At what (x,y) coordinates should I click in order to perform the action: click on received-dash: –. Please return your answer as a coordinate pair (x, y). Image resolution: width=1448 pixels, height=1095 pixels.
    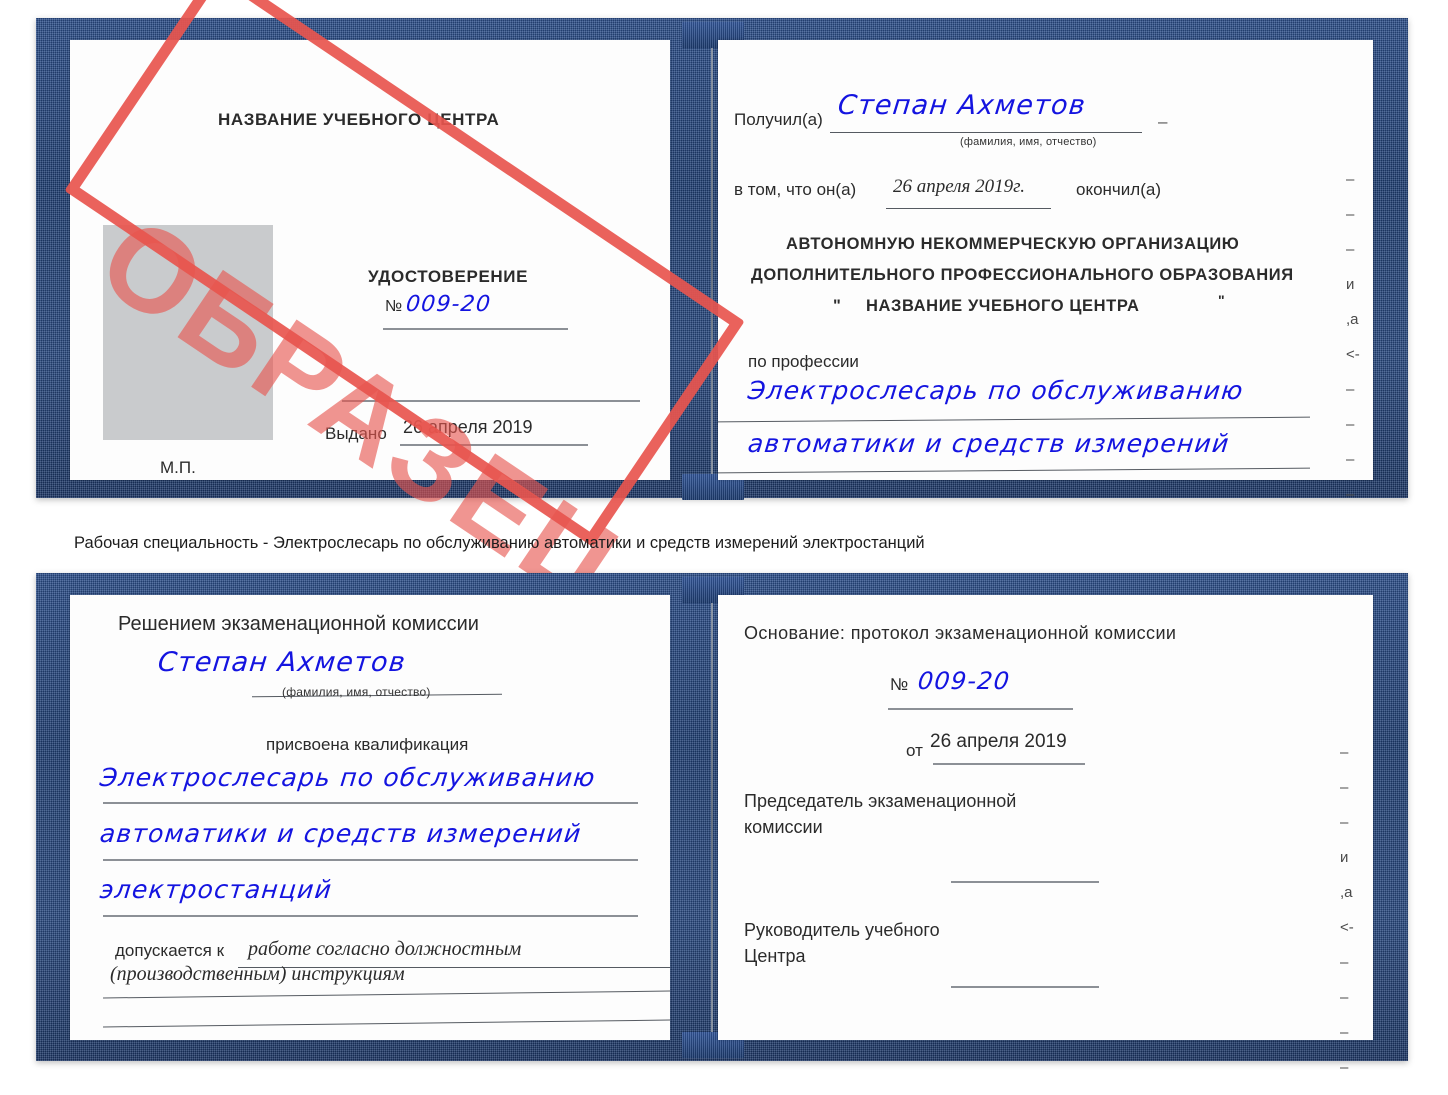
    Looking at the image, I should click on (1163, 121).